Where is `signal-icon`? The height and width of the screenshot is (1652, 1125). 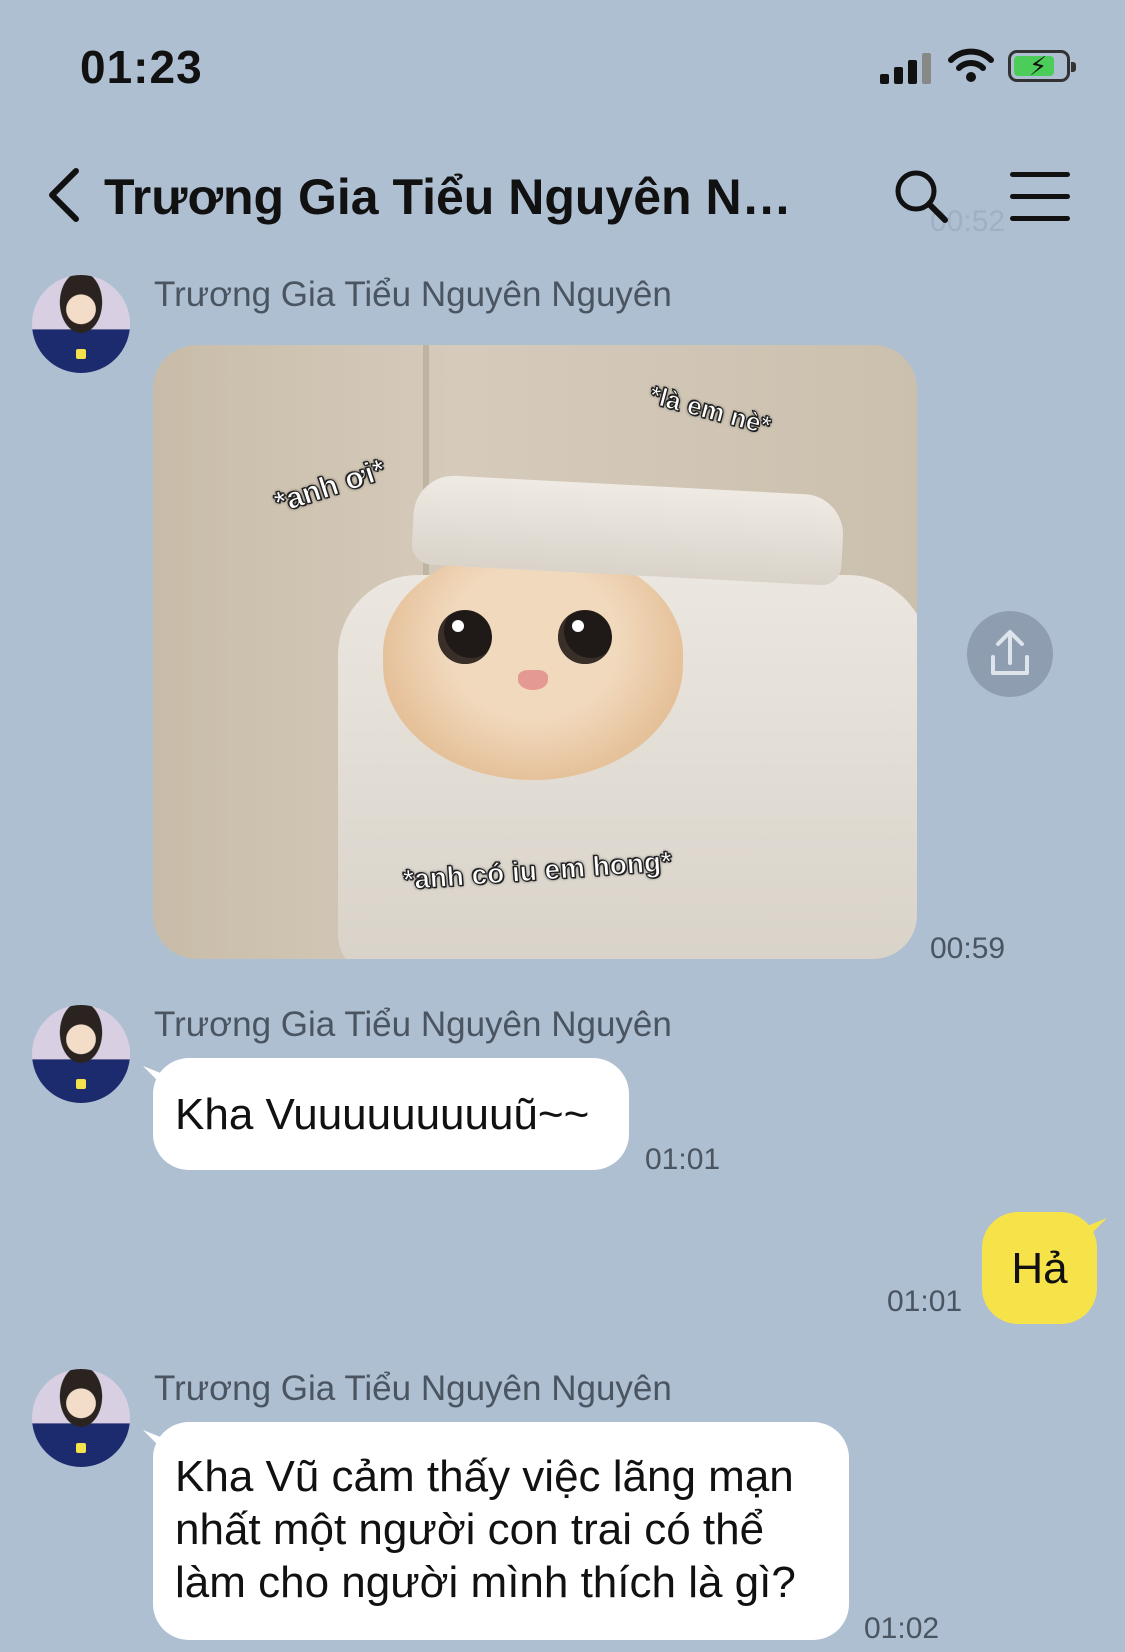
signal-icon is located at coordinates (905, 67).